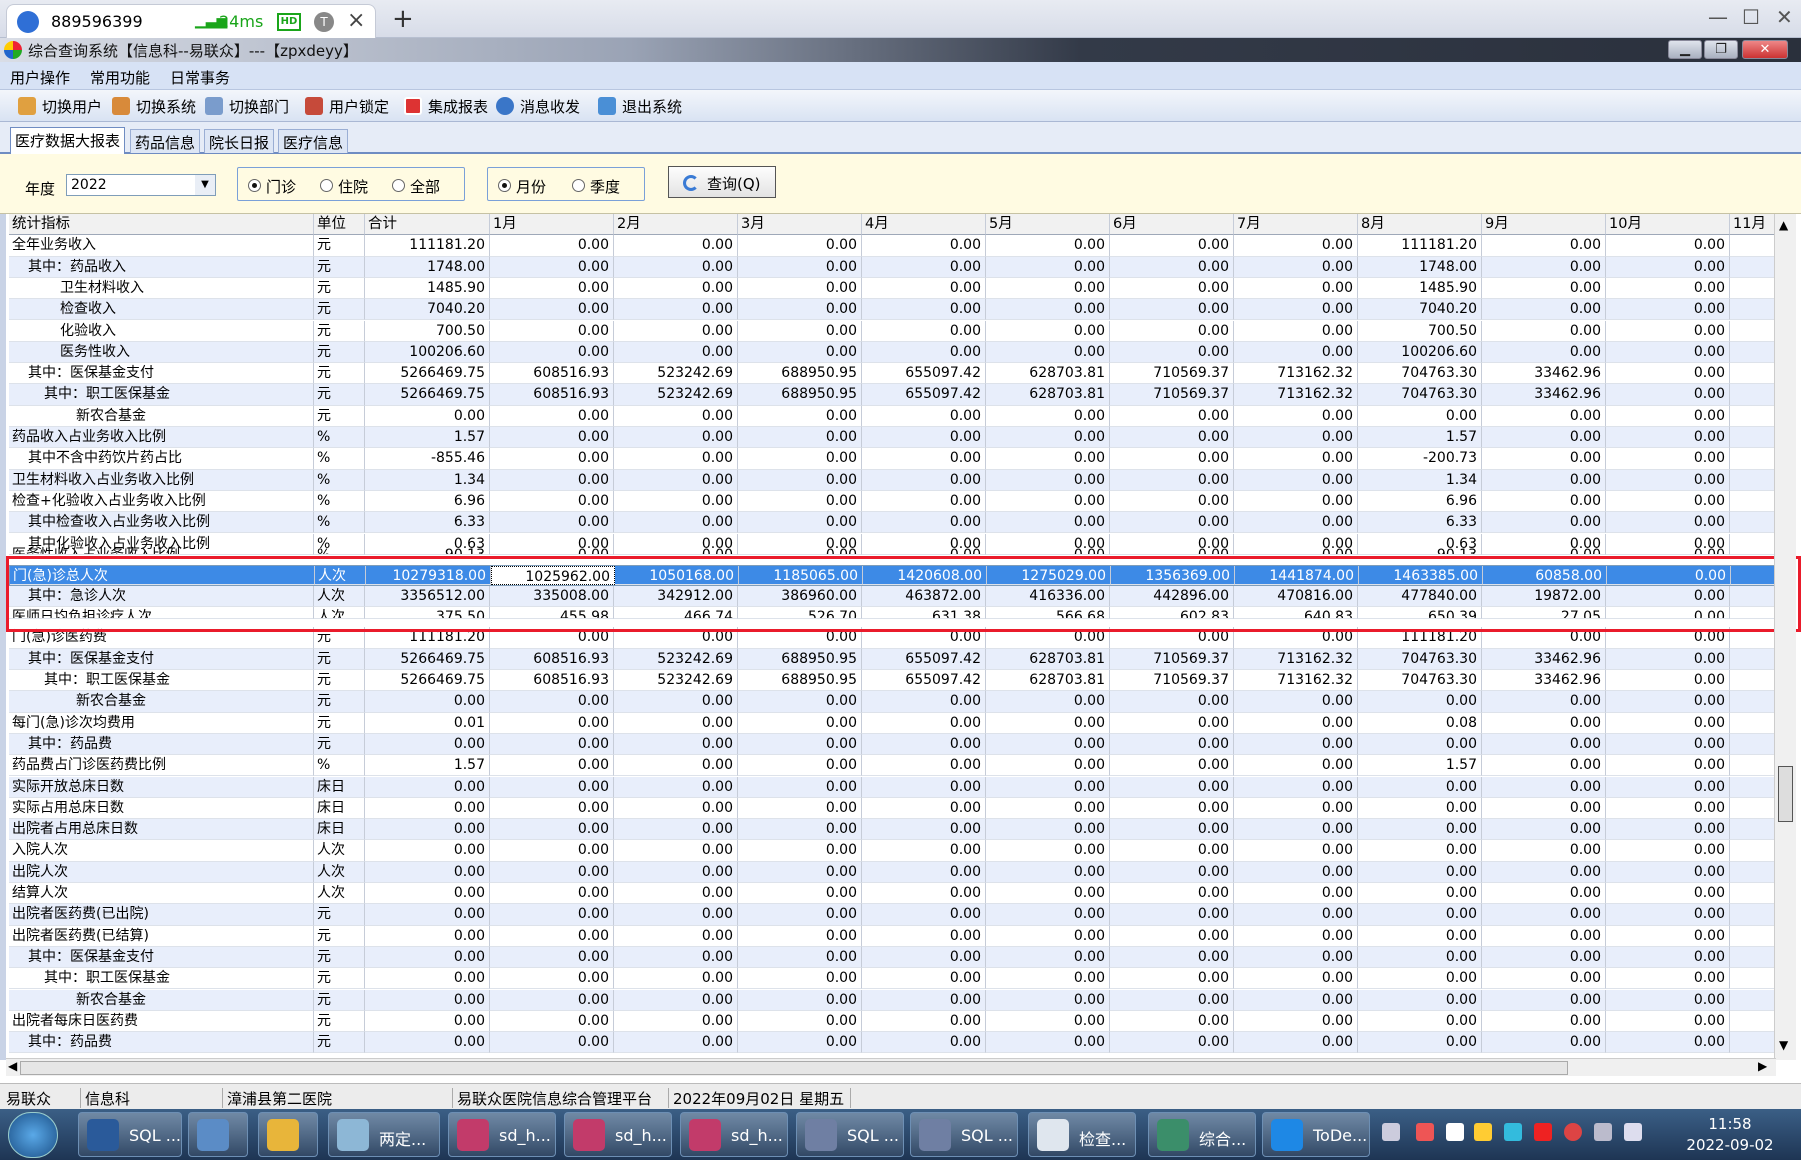  Describe the element at coordinates (1785, 637) in the screenshot. I see `vertical-scrollbar: ▲ ▼` at that location.